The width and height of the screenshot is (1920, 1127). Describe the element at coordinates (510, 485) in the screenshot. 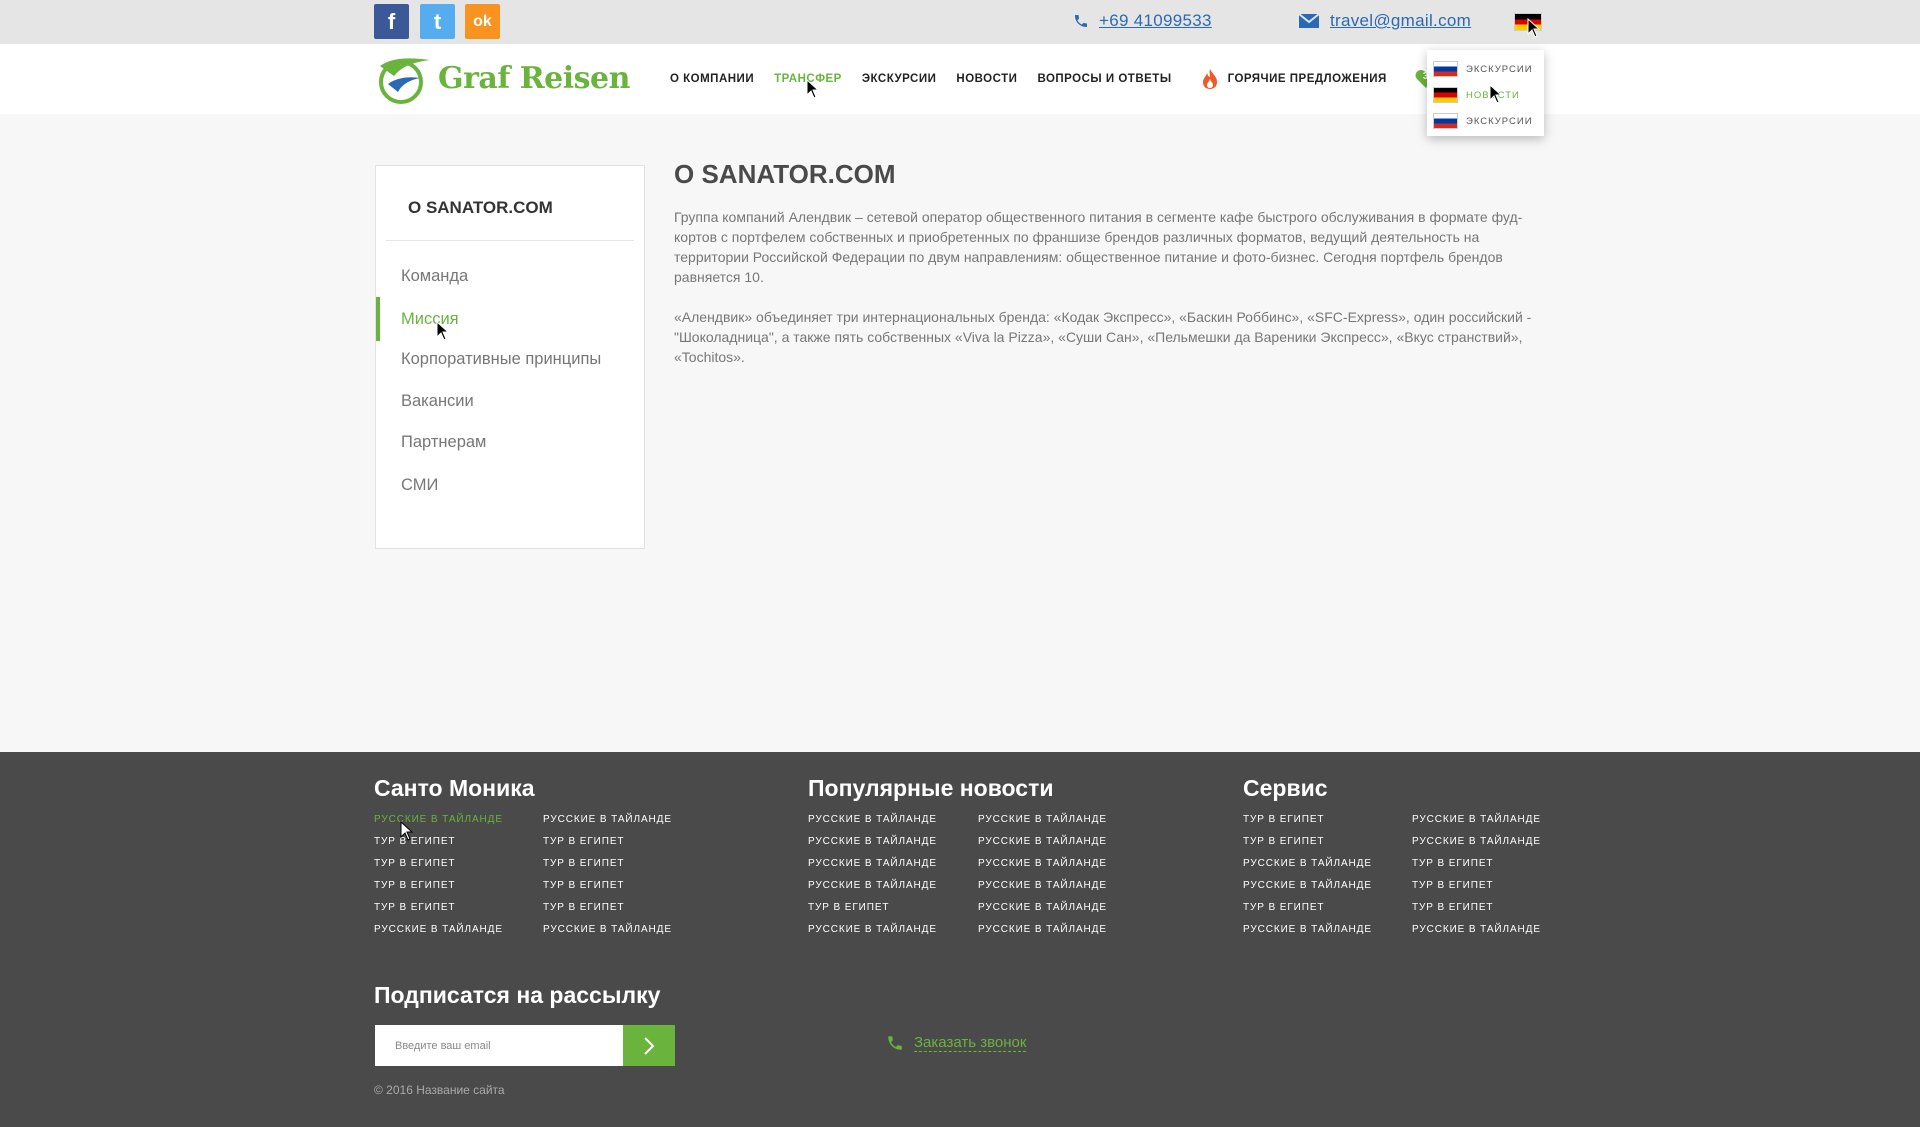

I see `sidebar-item-media: СМИ` at that location.